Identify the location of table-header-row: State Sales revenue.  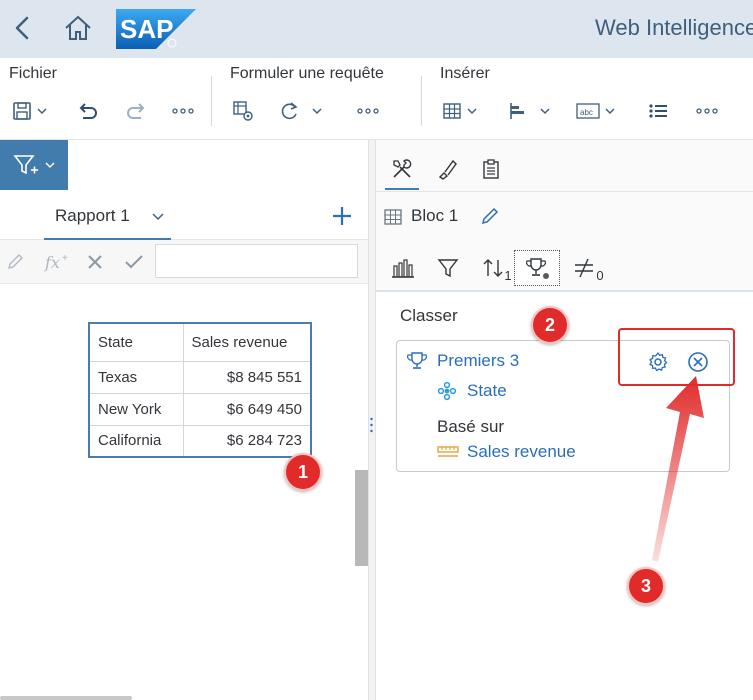
(200, 342).